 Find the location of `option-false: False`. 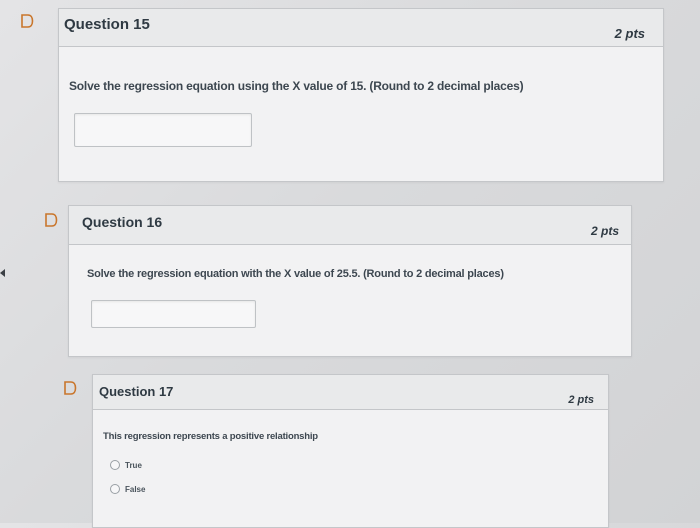

option-false: False is located at coordinates (127, 489).